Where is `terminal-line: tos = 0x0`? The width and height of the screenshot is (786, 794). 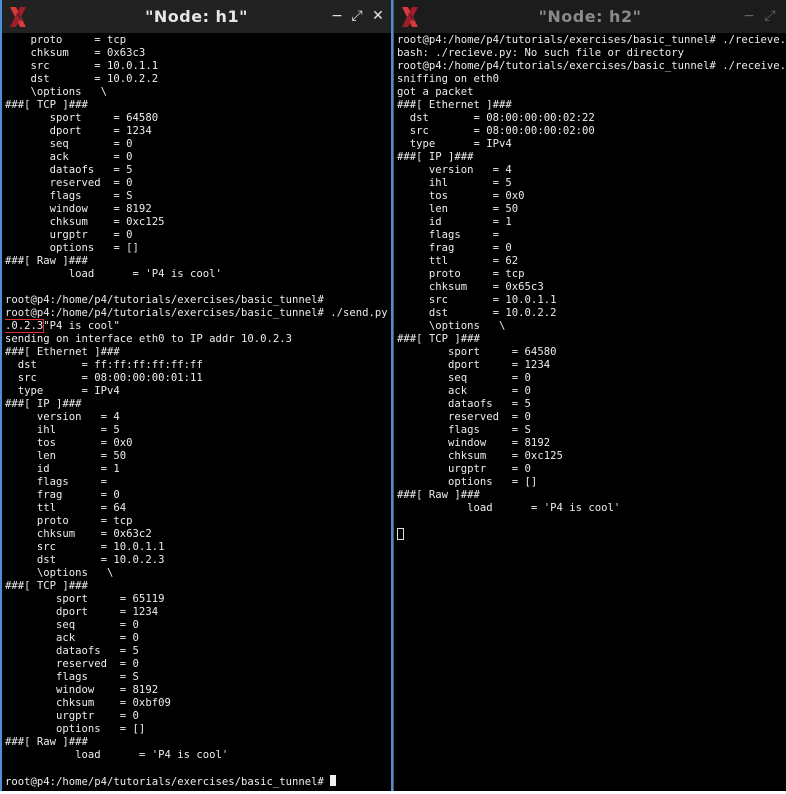
terminal-line: tos = 0x0 is located at coordinates (461, 196).